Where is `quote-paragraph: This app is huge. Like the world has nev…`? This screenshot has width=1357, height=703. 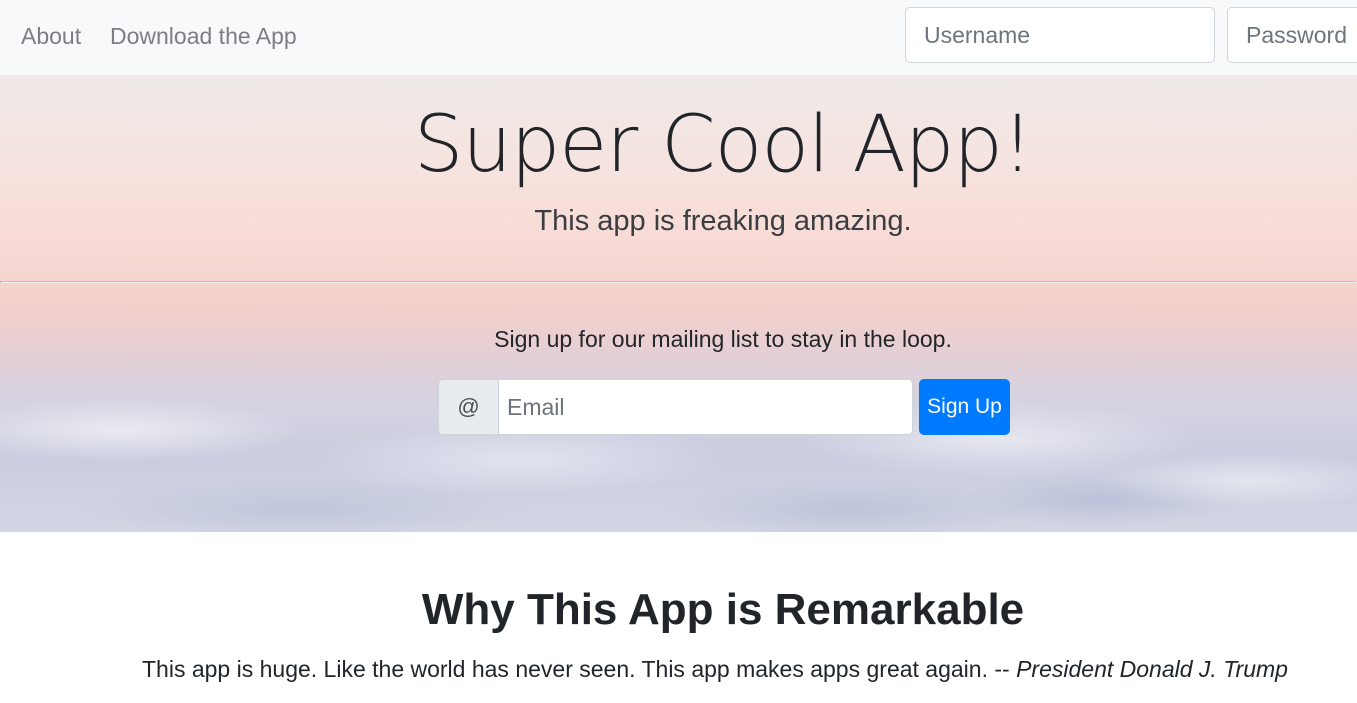
quote-paragraph: This app is huge. Like the world has nev… is located at coordinates (715, 669).